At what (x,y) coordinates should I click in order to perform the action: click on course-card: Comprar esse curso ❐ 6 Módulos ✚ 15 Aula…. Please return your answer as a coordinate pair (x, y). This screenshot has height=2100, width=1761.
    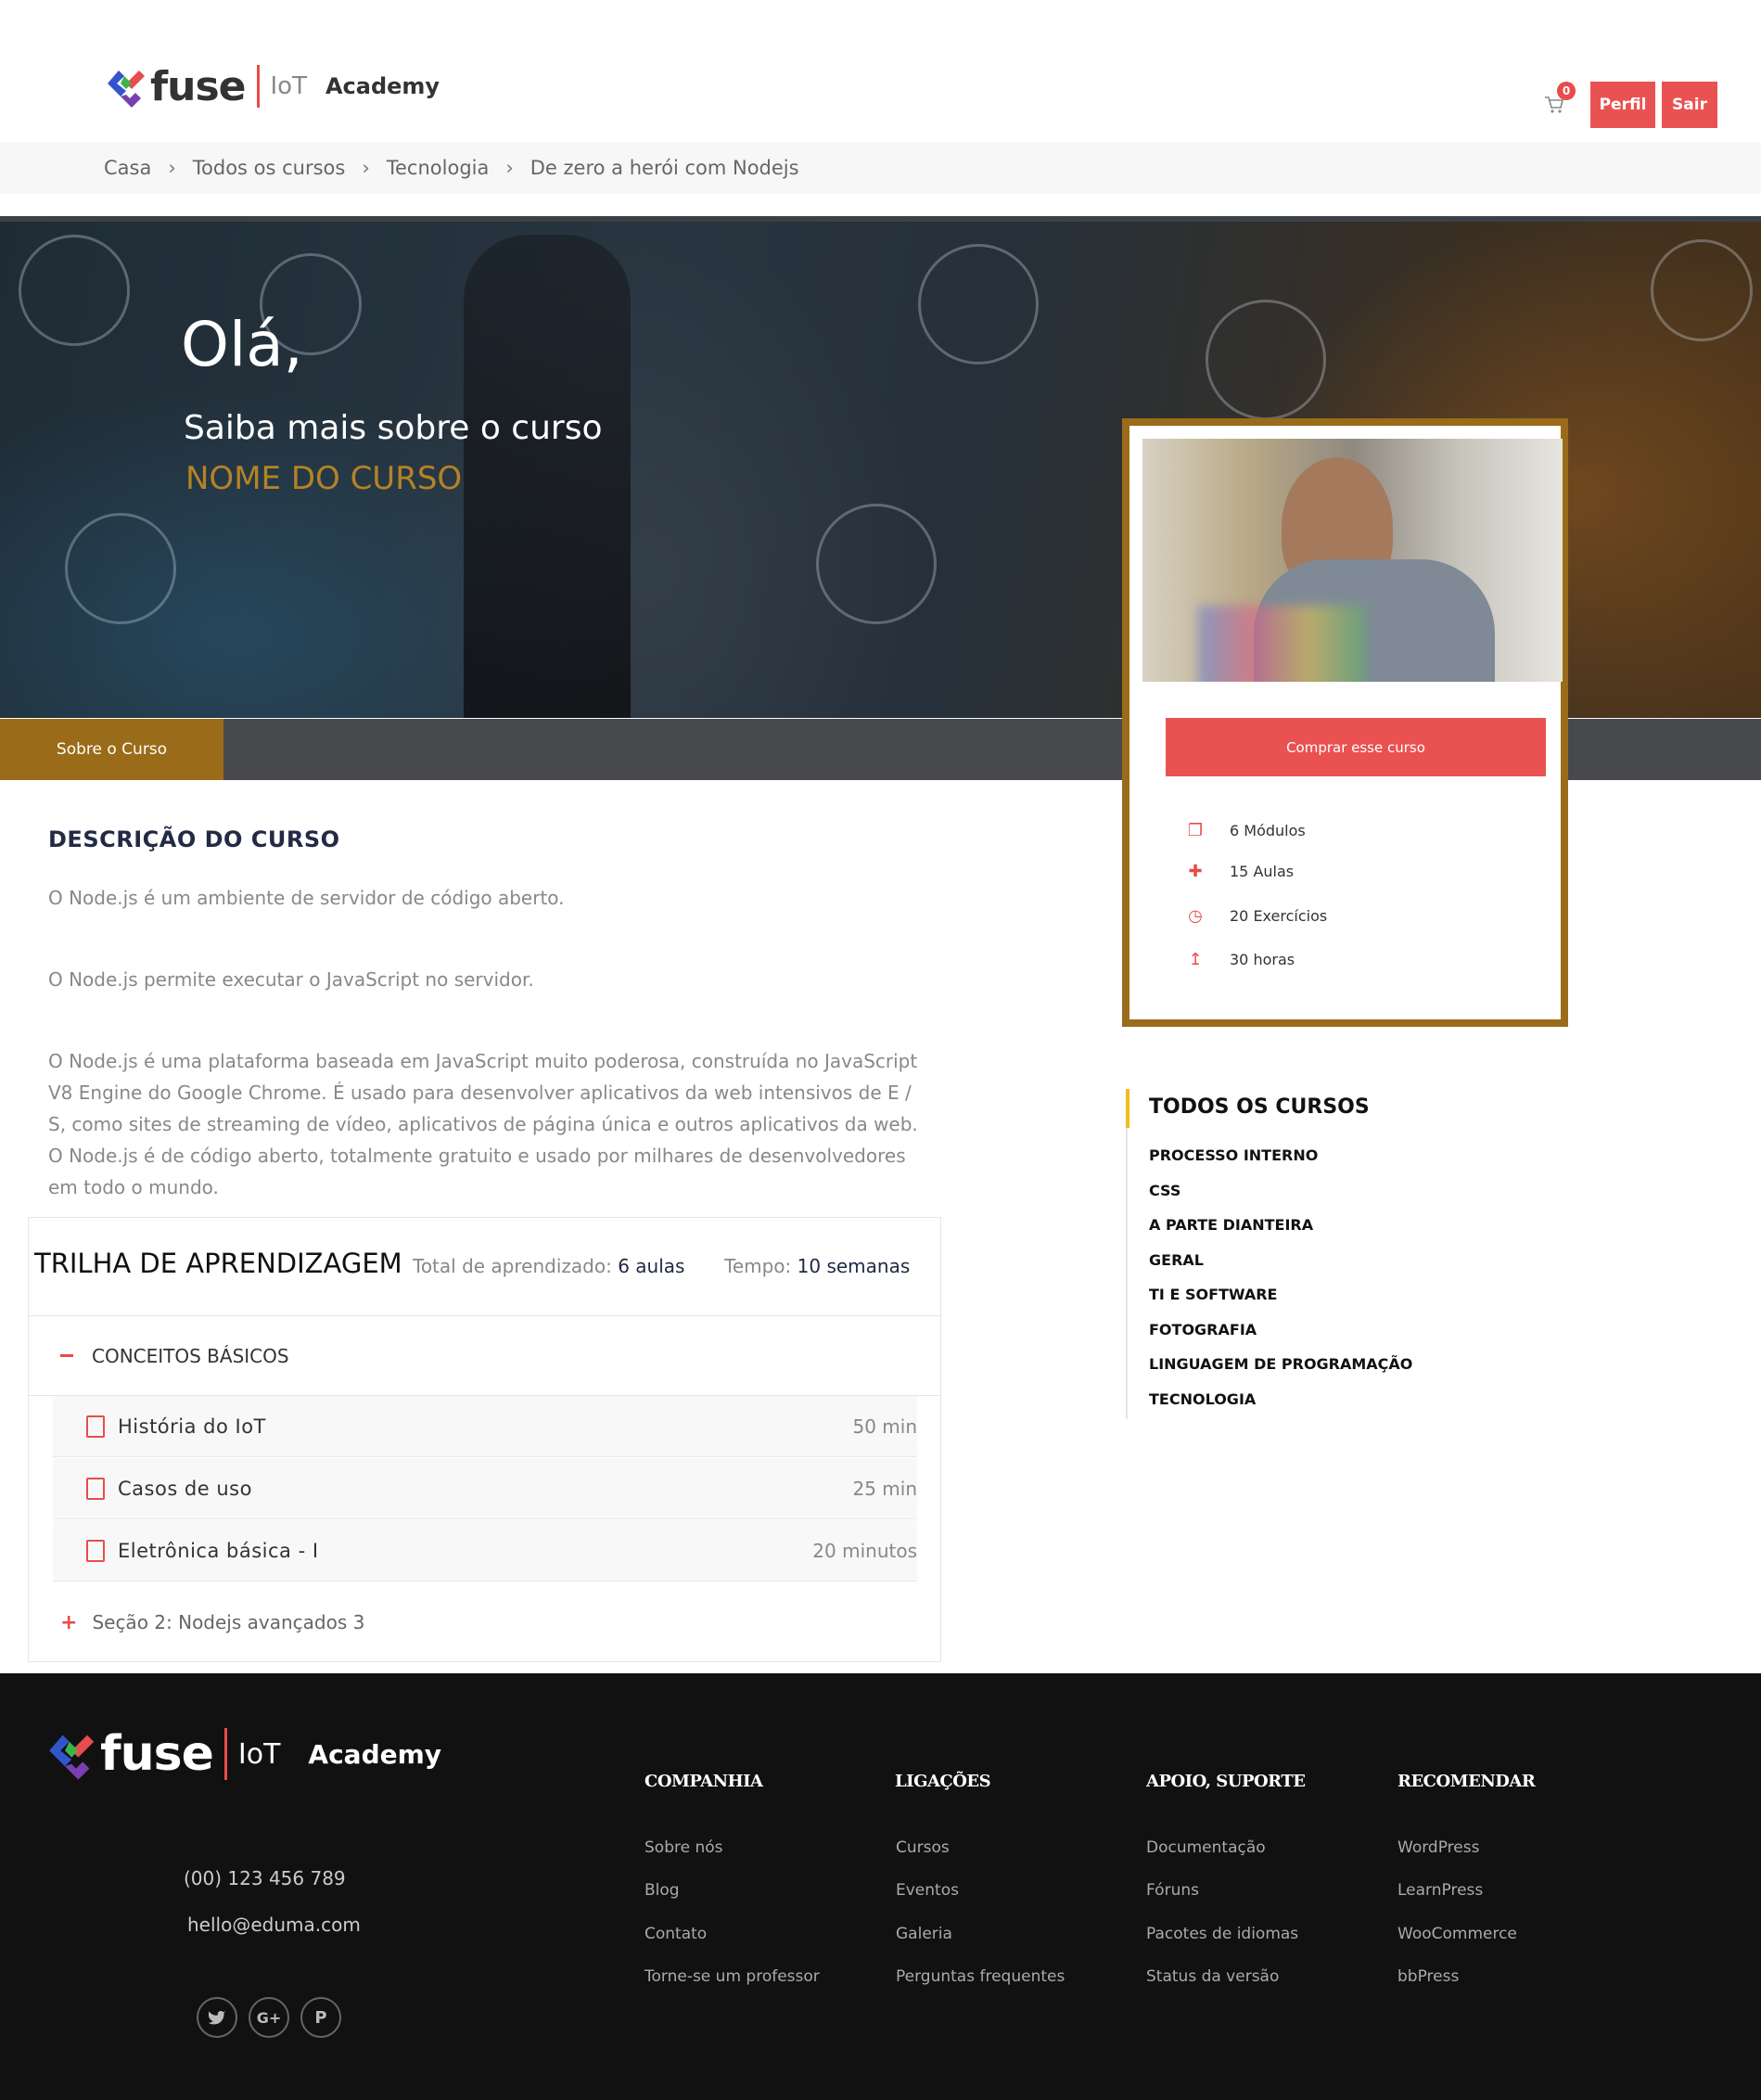
    Looking at the image, I should click on (1345, 722).